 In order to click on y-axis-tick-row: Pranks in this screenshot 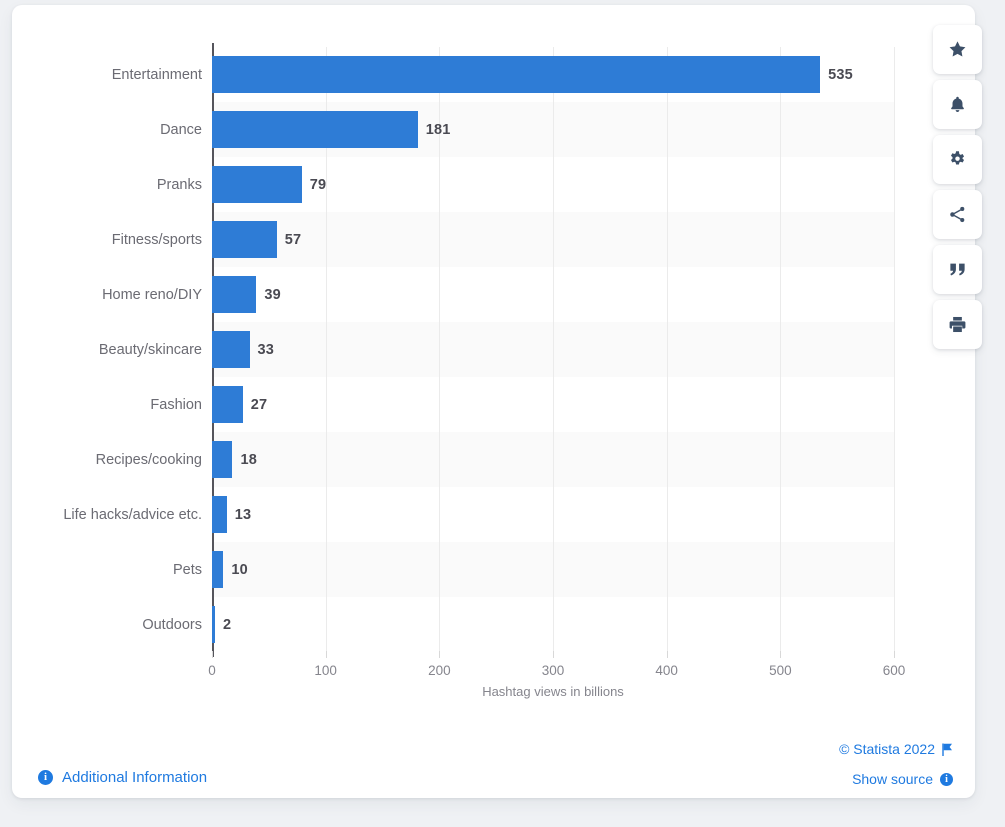, I will do `click(107, 184)`.